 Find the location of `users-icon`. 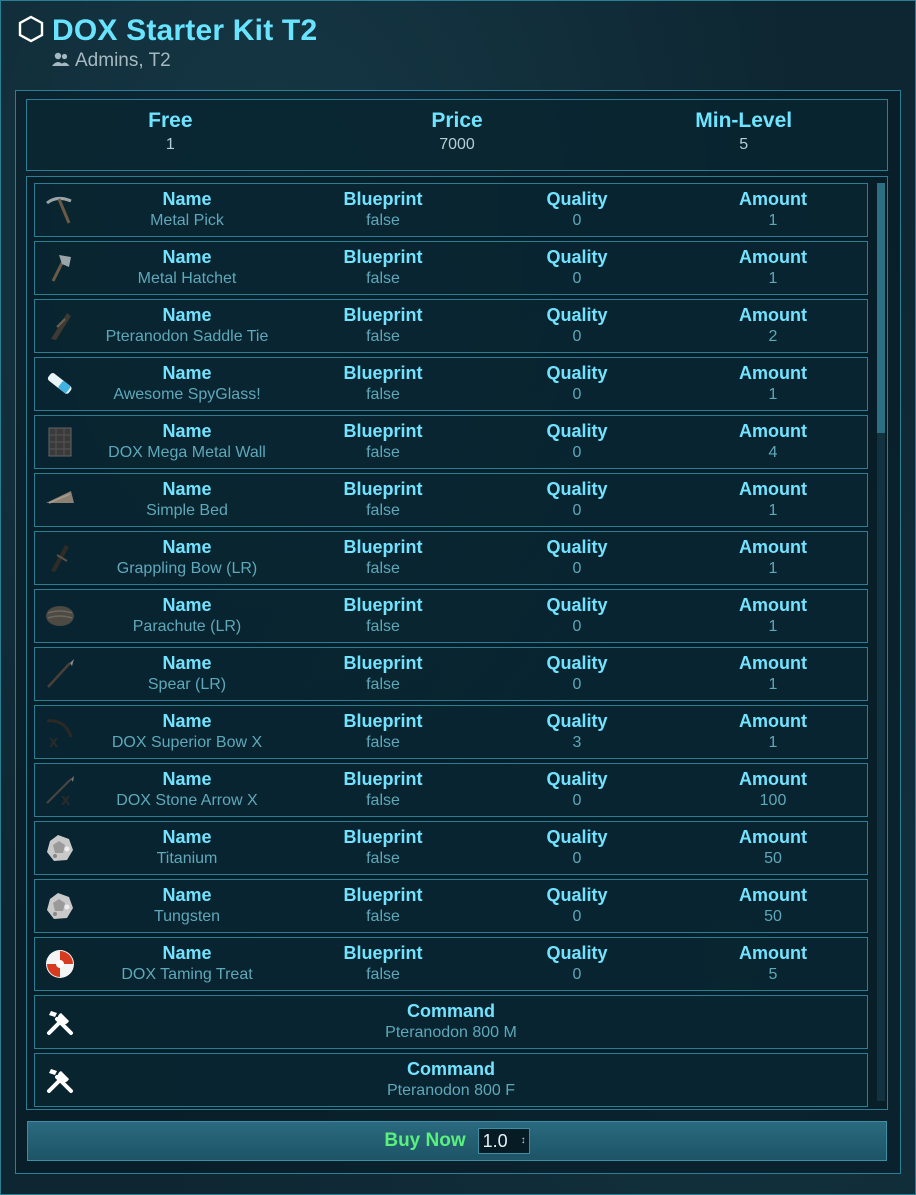

users-icon is located at coordinates (61, 61).